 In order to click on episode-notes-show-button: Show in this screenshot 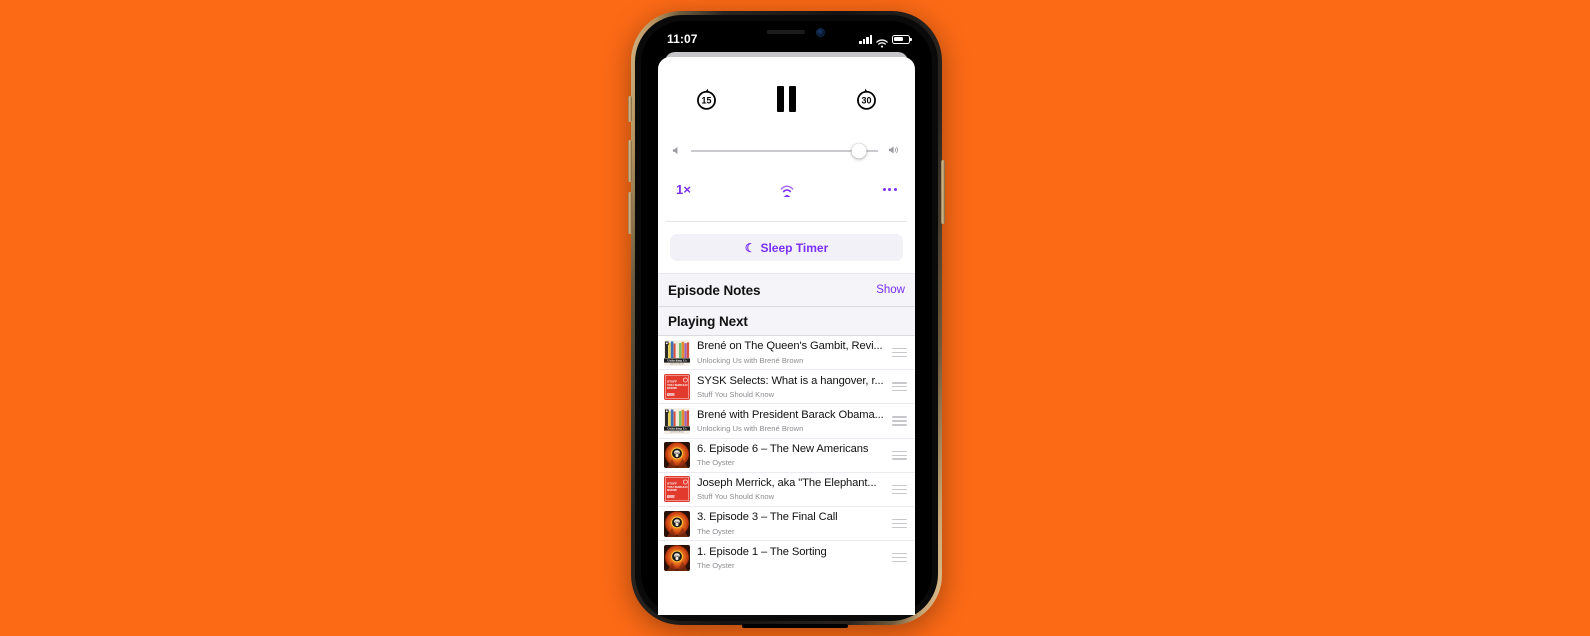, I will do `click(890, 290)`.